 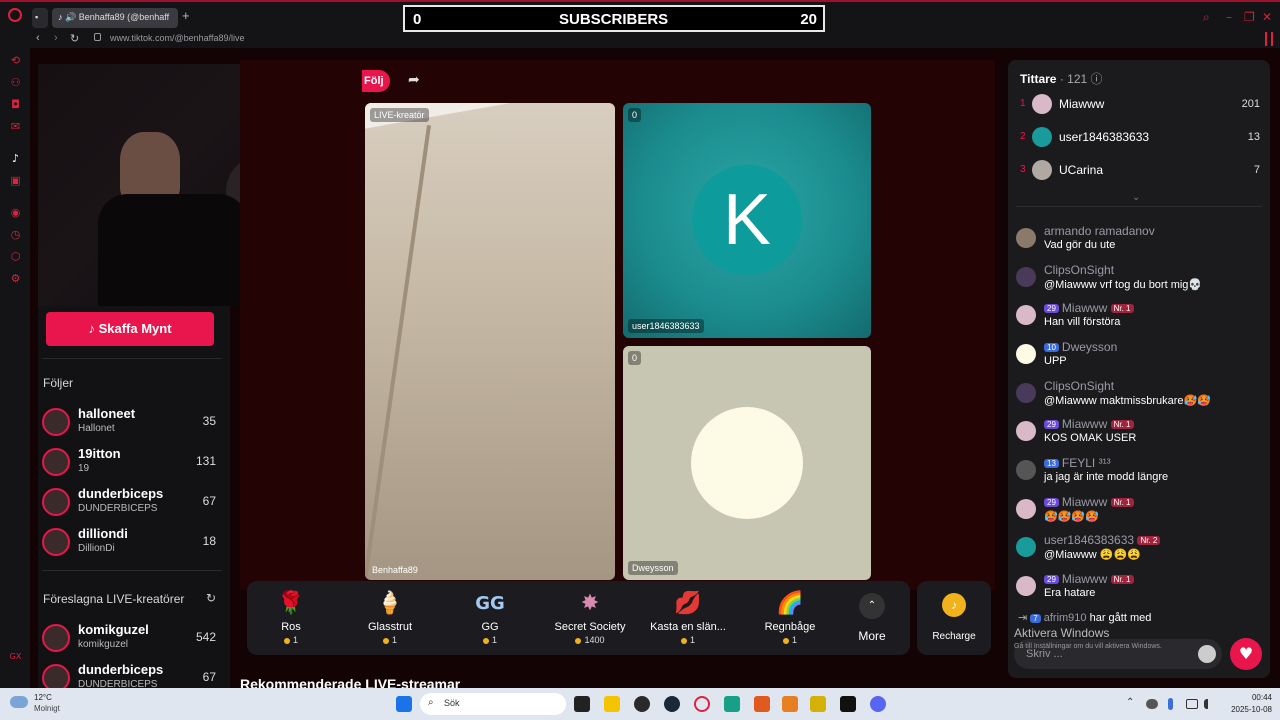 I want to click on guest-avatar, so click(x=747, y=463).